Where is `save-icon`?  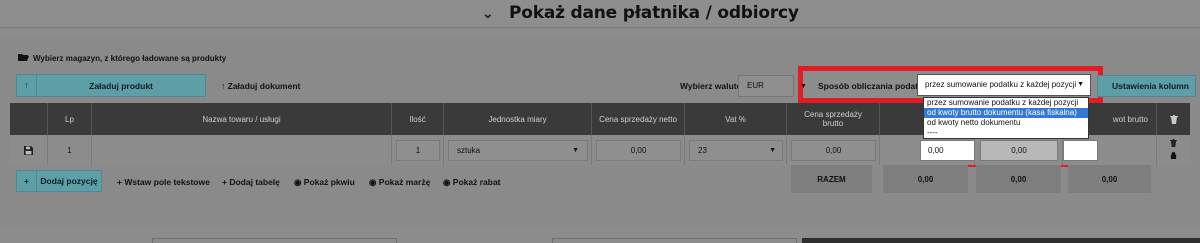
save-icon is located at coordinates (29, 150).